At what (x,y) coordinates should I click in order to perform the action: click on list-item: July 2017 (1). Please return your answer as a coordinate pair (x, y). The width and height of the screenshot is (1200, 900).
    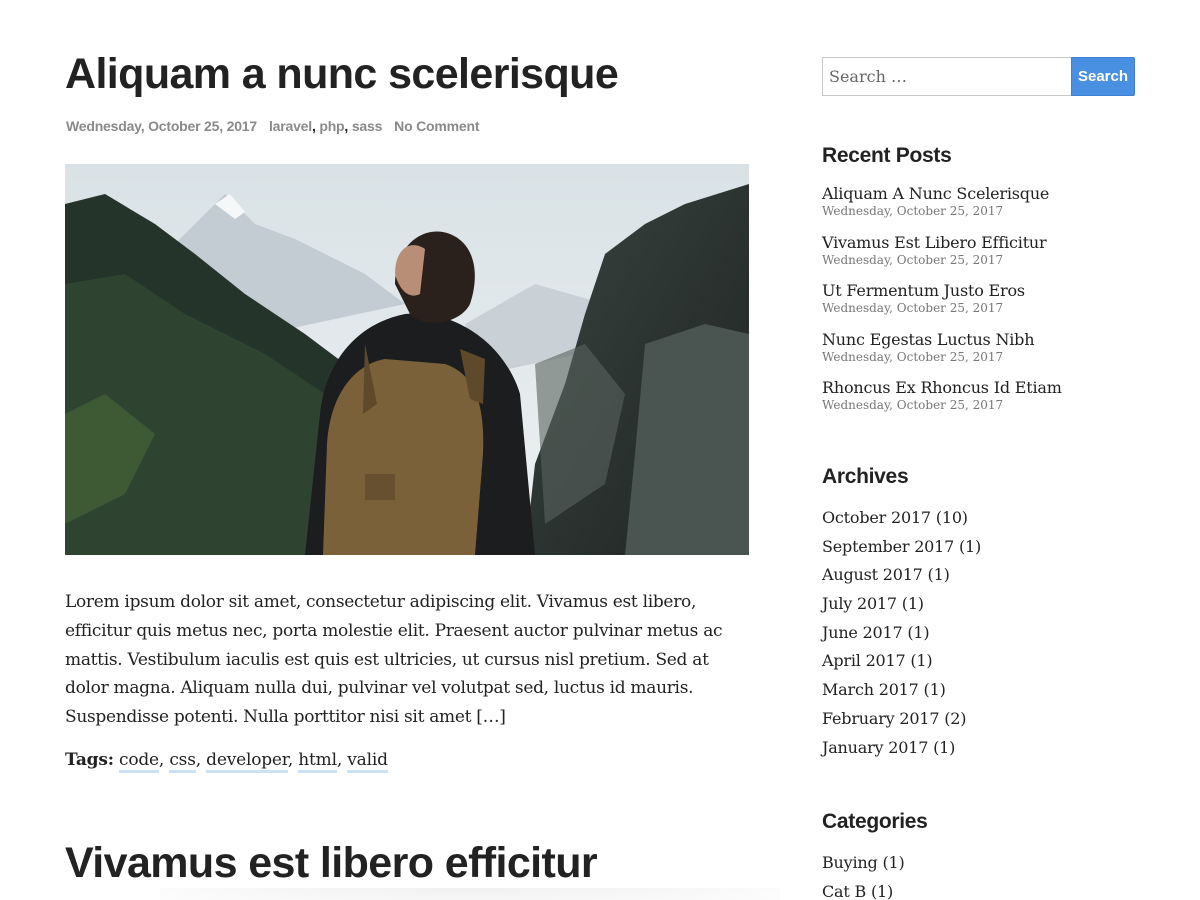
    Looking at the image, I should click on (901, 608).